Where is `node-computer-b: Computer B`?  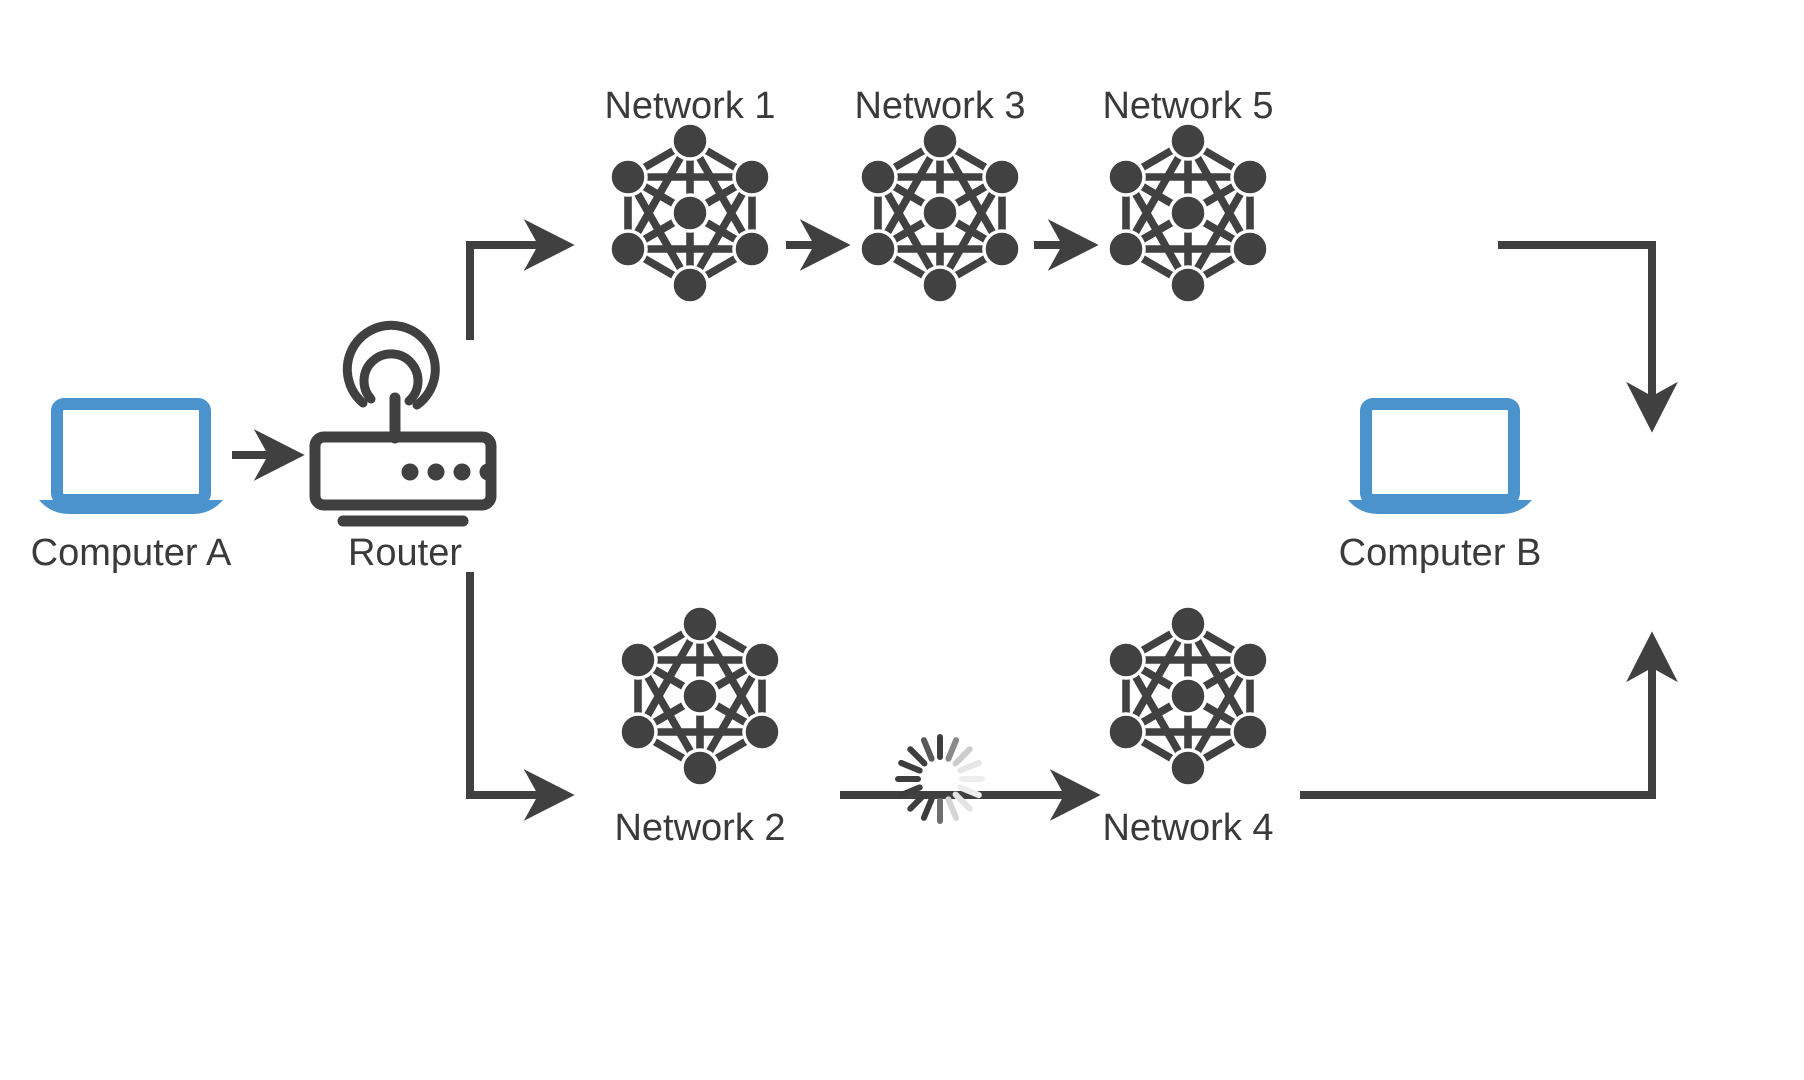
node-computer-b: Computer B is located at coordinates (1440, 489).